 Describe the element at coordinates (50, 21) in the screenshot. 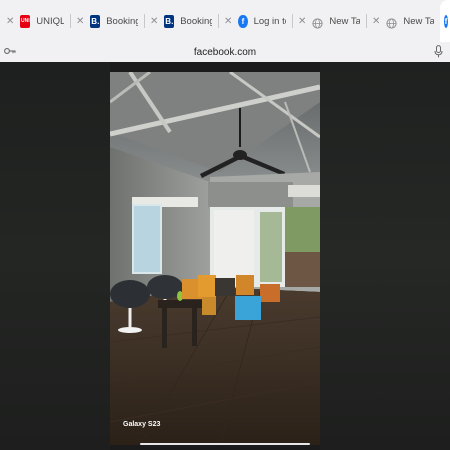

I see `tab-label: UNIQLO` at that location.